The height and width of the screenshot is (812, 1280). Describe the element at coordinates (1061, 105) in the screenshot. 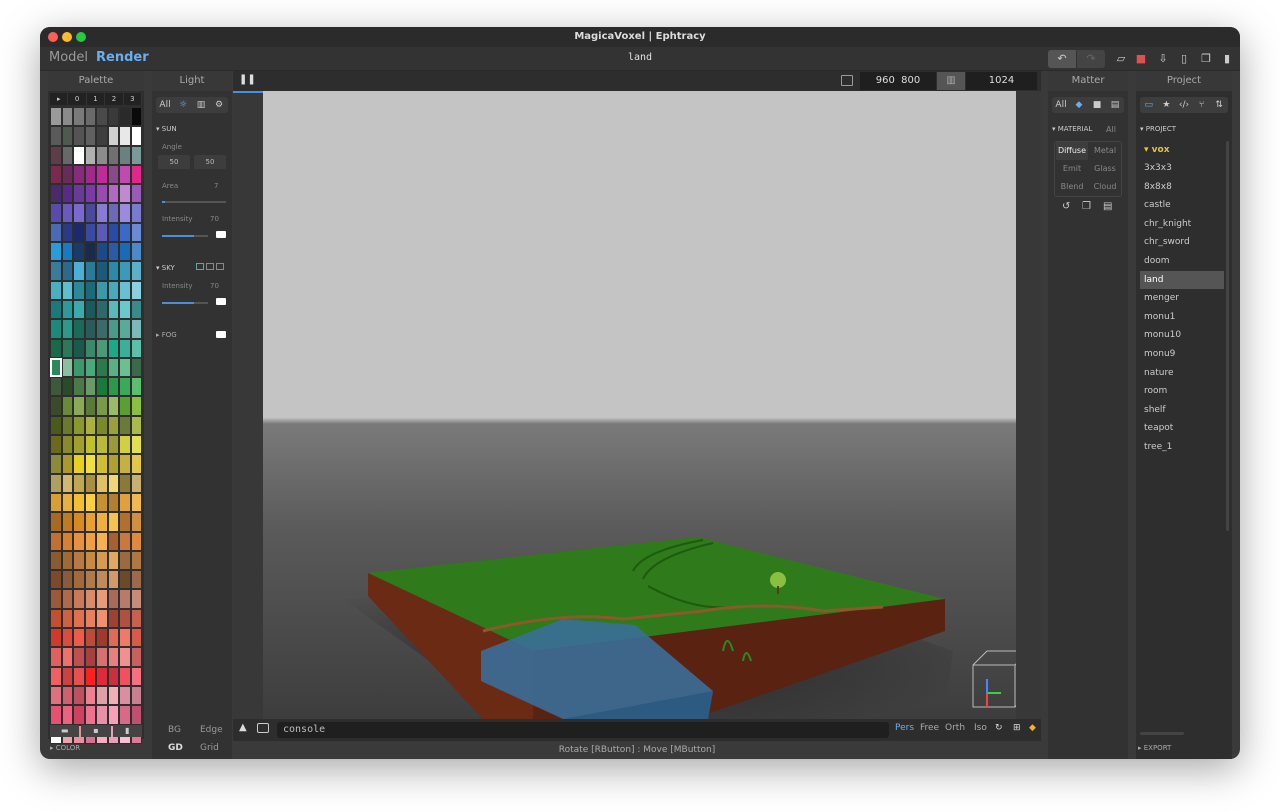

I see `matter-filter-all: All` at that location.